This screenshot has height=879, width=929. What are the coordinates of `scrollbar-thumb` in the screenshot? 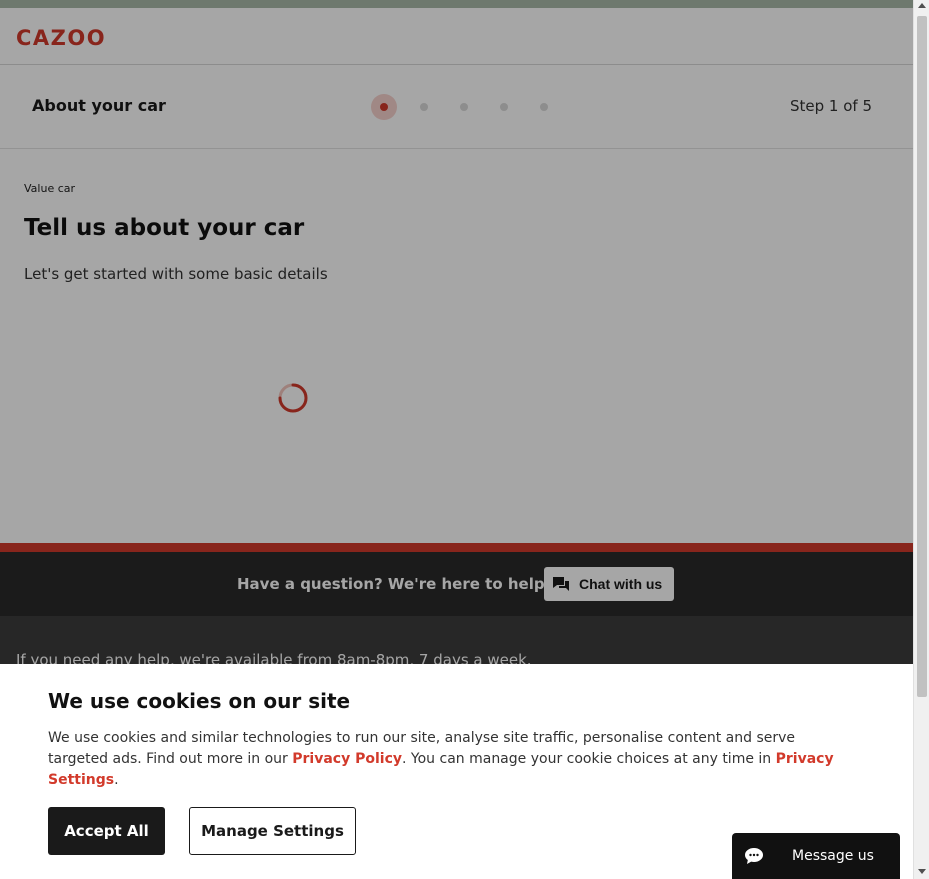 It's located at (922, 356).